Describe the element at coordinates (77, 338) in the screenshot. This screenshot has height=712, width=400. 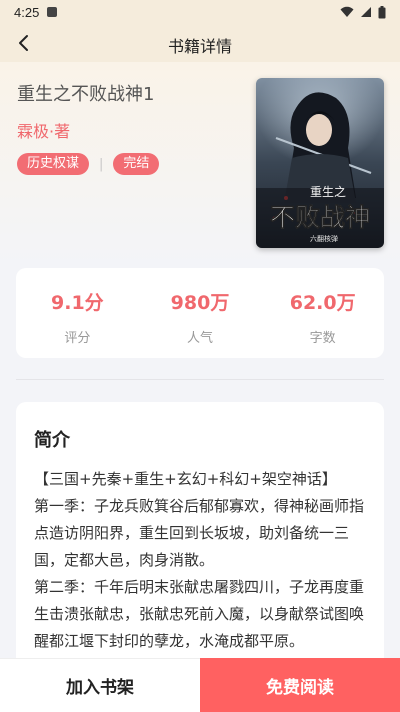
I see `stat-rating-label: 评分` at that location.